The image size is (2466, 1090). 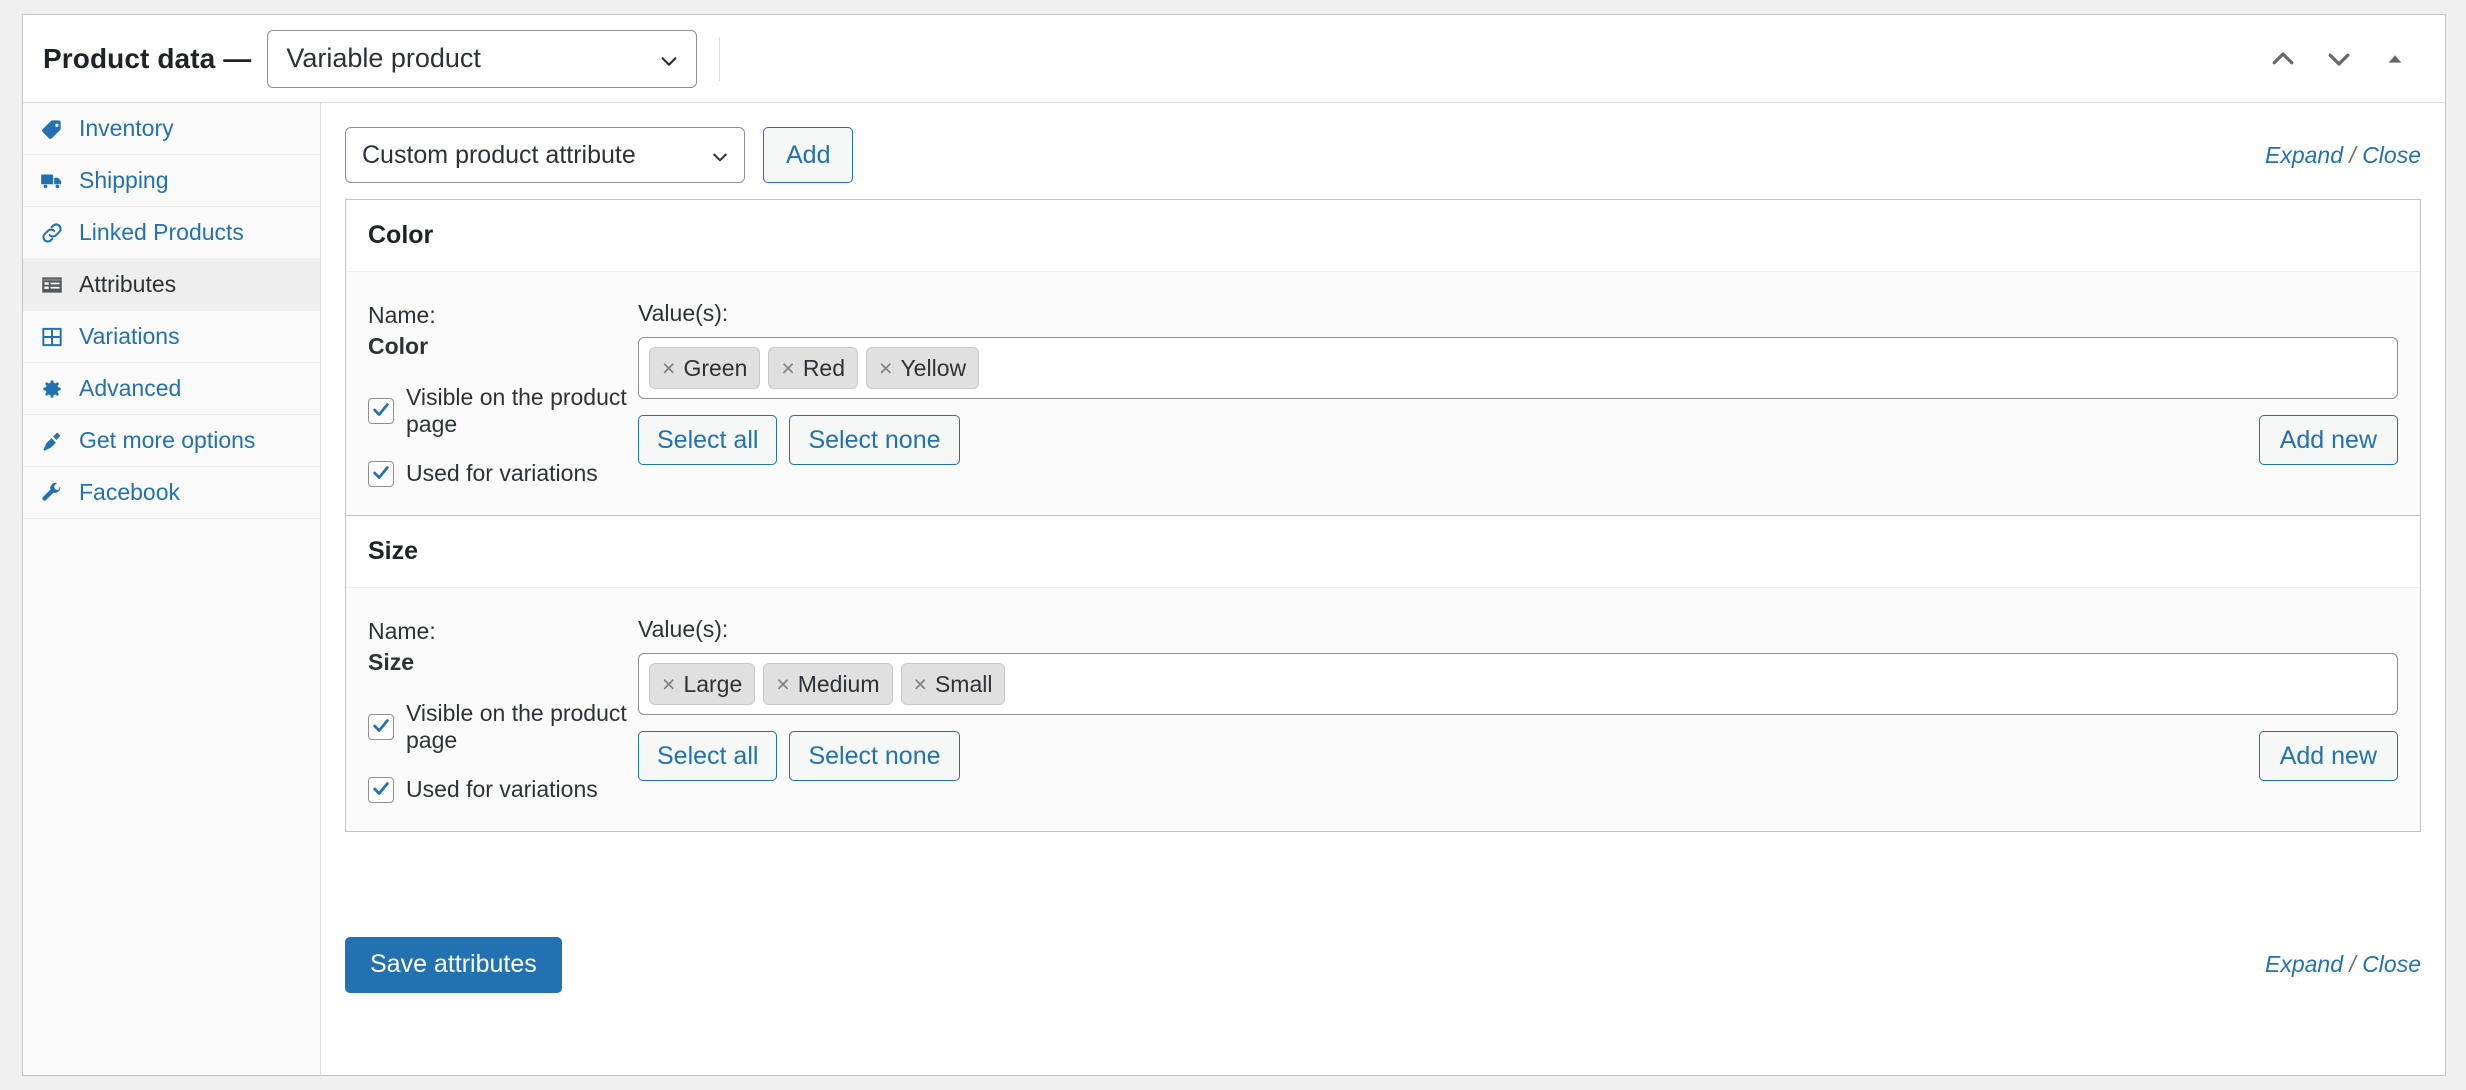 I want to click on header-actions, so click(x=2339, y=59).